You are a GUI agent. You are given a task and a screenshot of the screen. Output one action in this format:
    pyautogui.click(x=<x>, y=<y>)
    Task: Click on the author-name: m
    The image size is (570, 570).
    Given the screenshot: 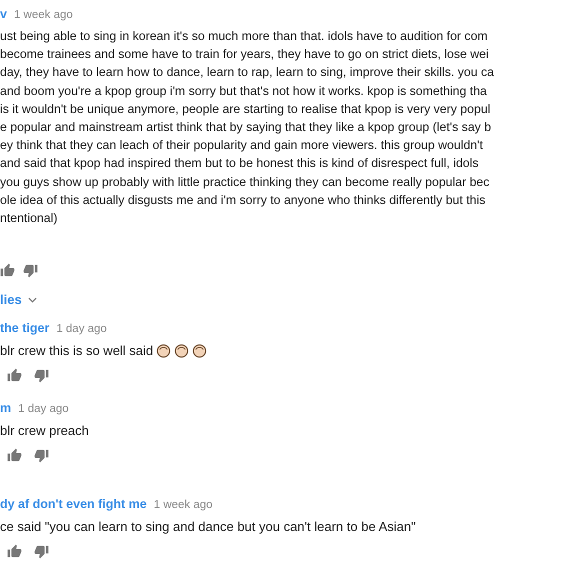 What is the action you would take?
    pyautogui.click(x=6, y=408)
    